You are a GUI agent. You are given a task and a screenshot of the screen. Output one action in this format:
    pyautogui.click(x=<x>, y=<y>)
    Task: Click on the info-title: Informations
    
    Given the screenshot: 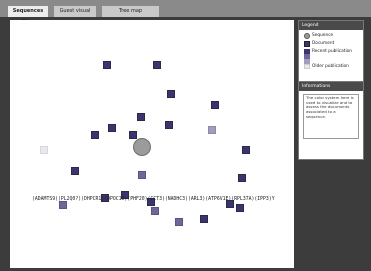 What is the action you would take?
    pyautogui.click(x=331, y=86)
    